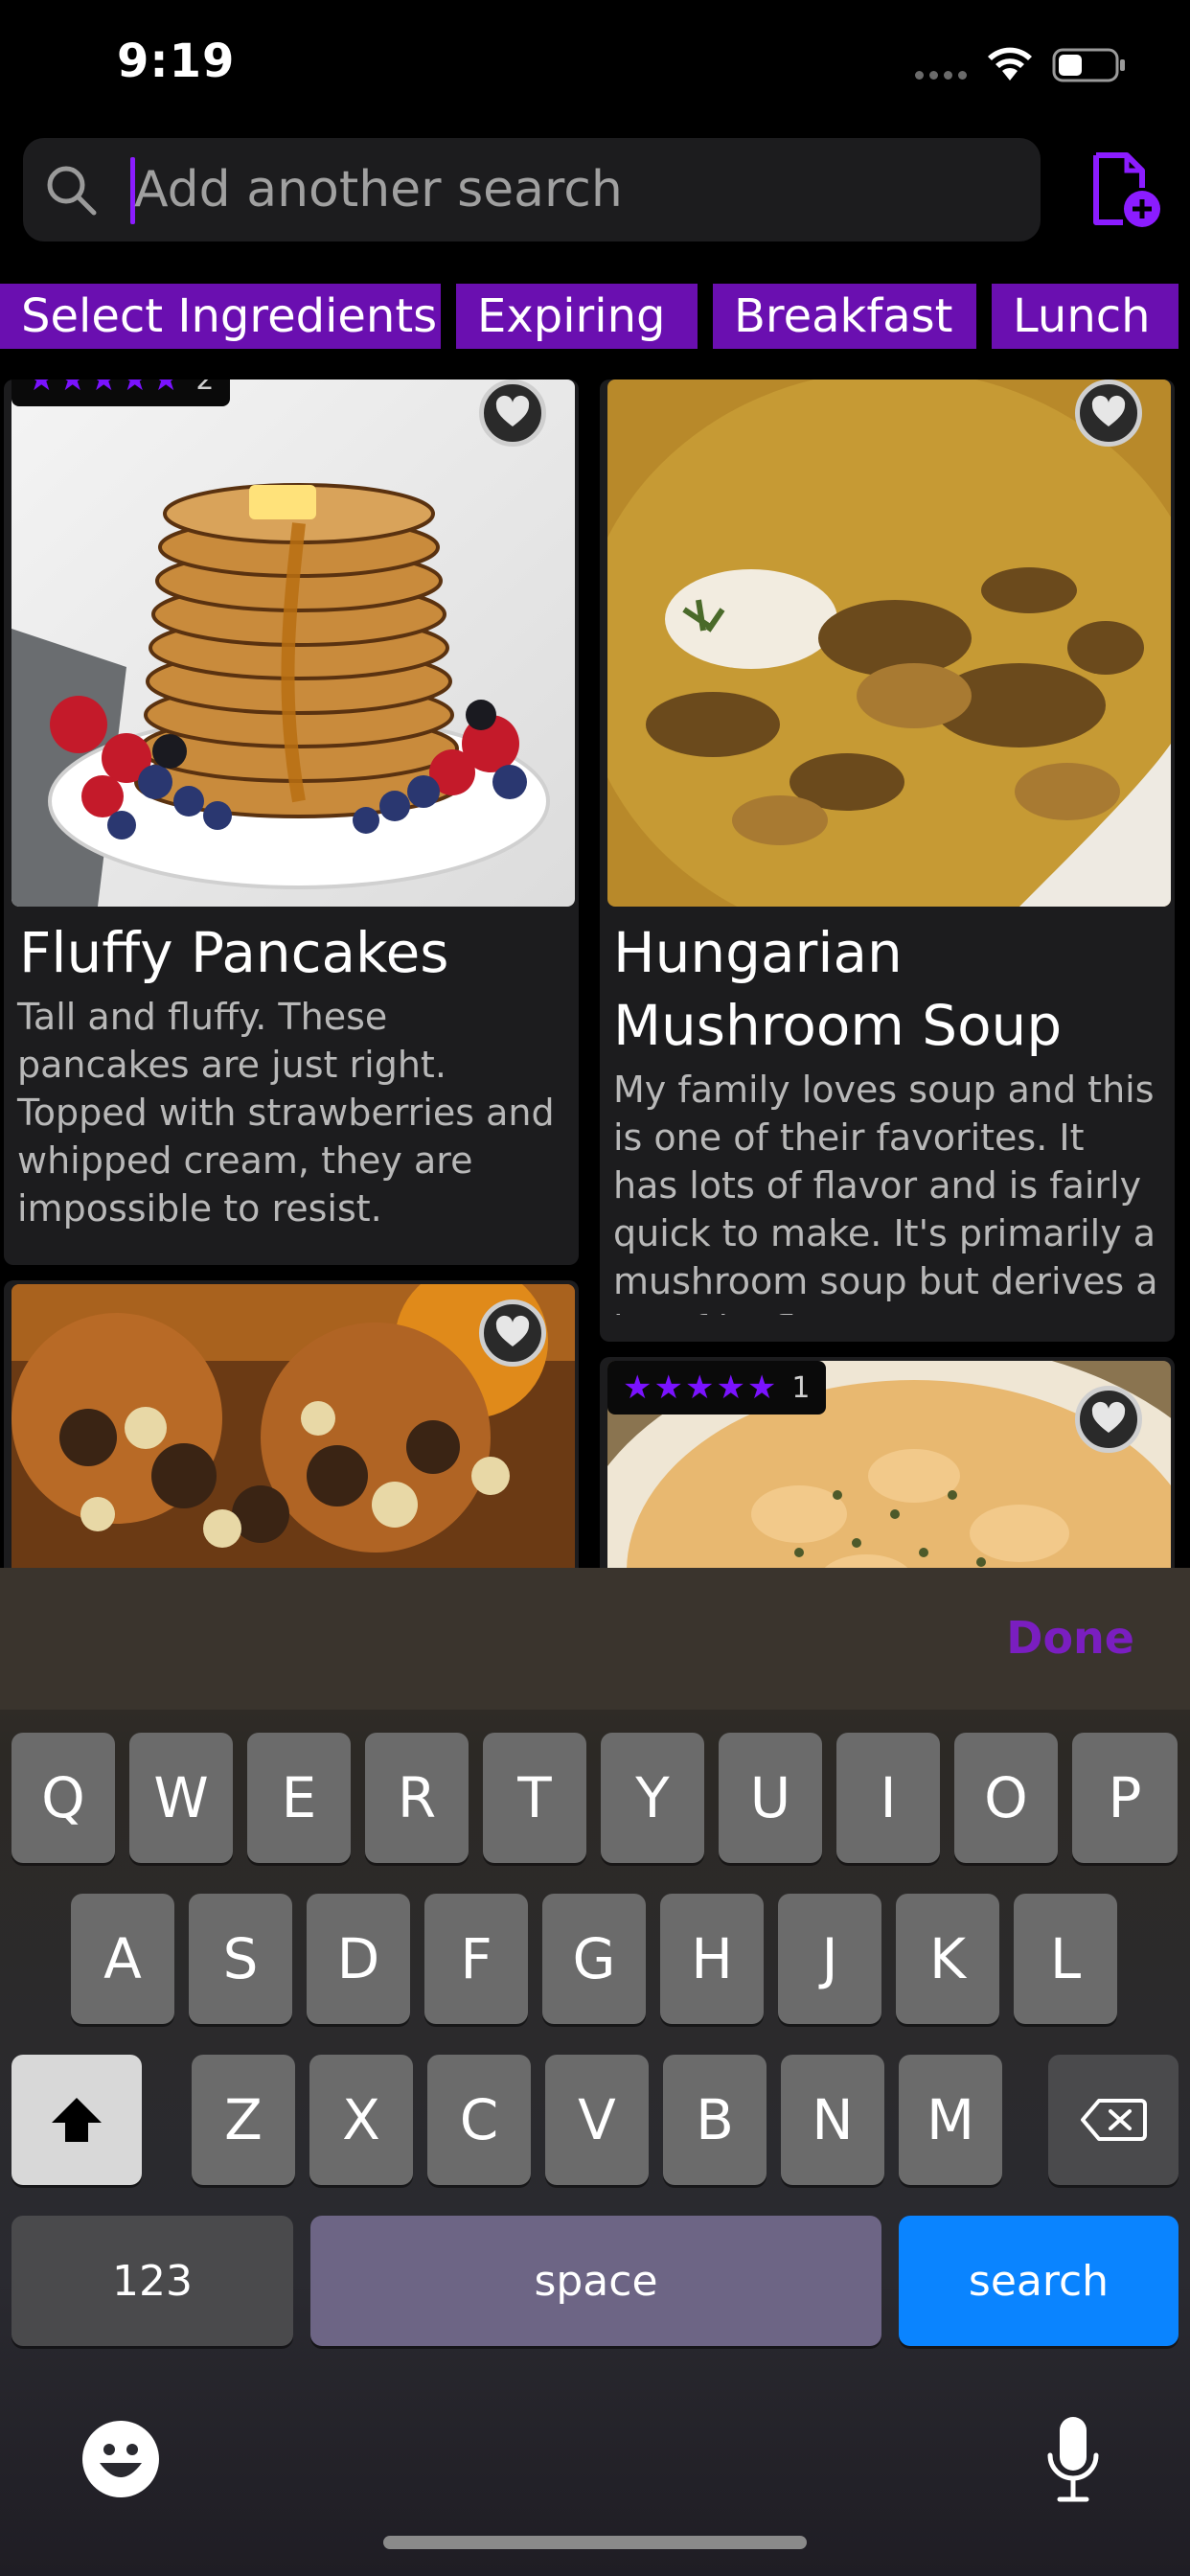 This screenshot has height=2576, width=1190. I want to click on key-m: M, so click(951, 2120).